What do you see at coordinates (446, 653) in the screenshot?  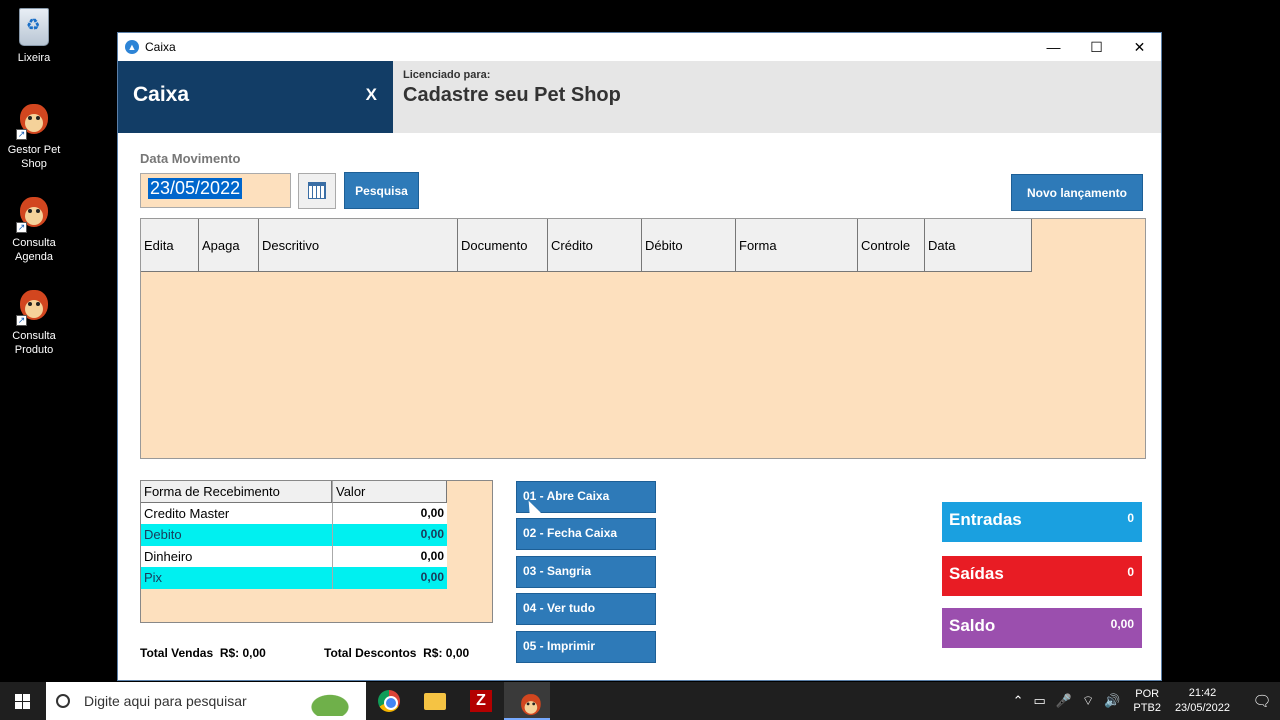 I see `total-descontos-value: R$: 0,00` at bounding box center [446, 653].